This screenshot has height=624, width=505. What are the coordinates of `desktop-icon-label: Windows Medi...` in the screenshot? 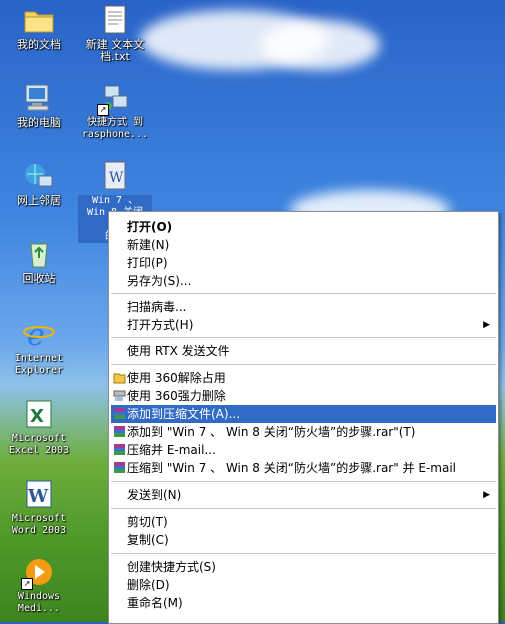 It's located at (39, 602).